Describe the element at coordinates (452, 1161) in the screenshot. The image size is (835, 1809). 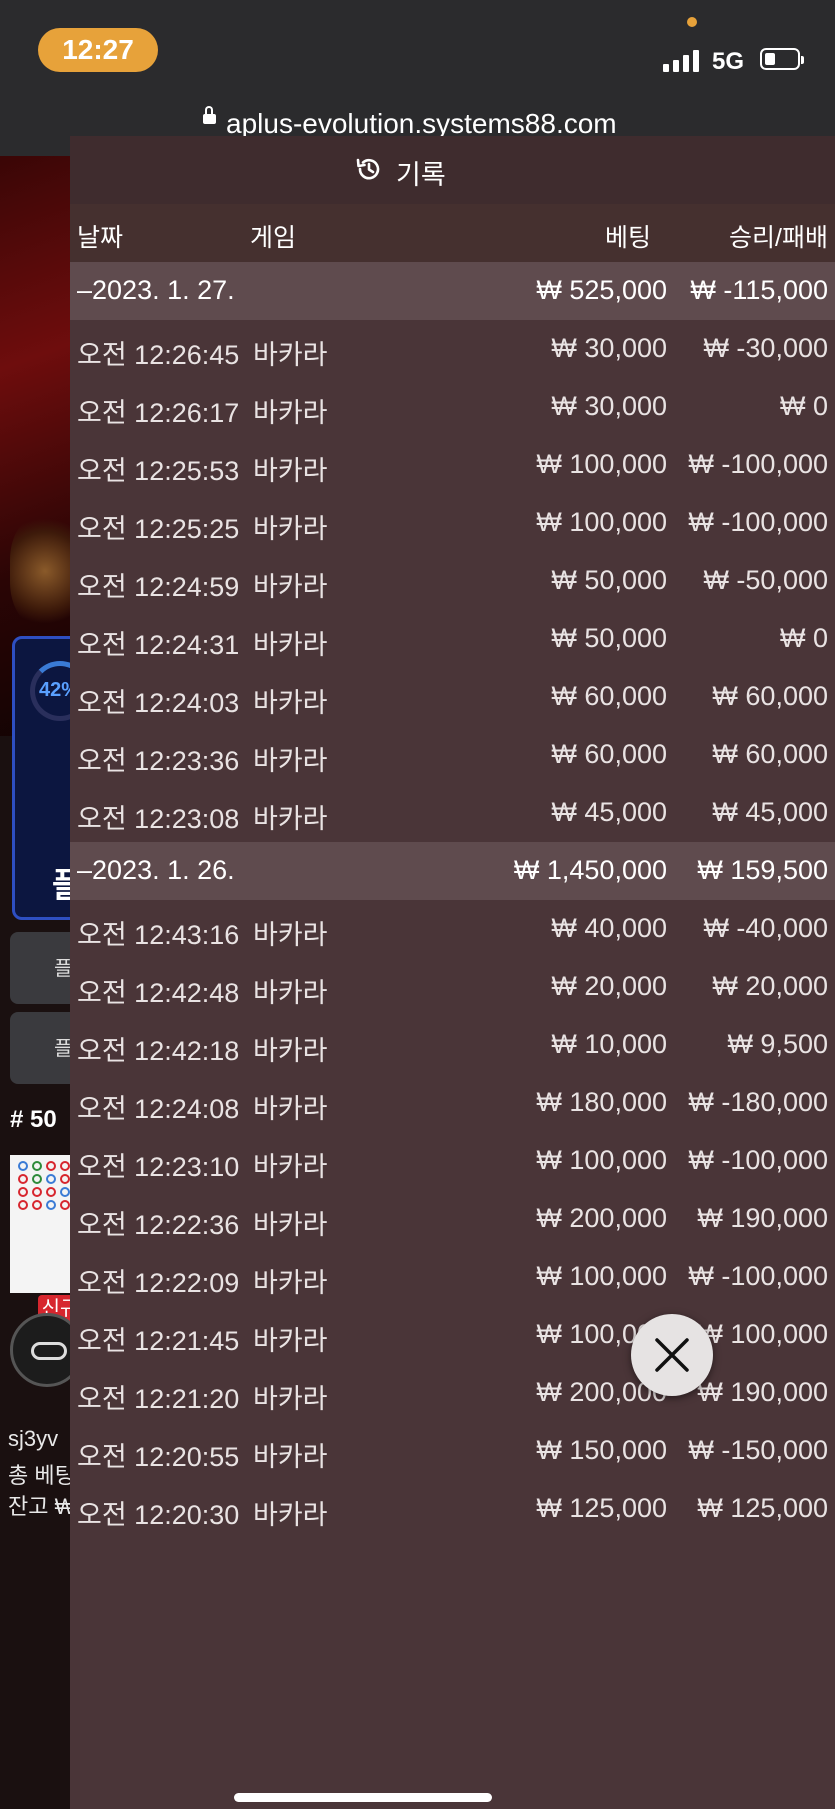
I see `history-row: 오전 12:23:10 바카라 ₩ 100,000 ₩ -100,000` at that location.